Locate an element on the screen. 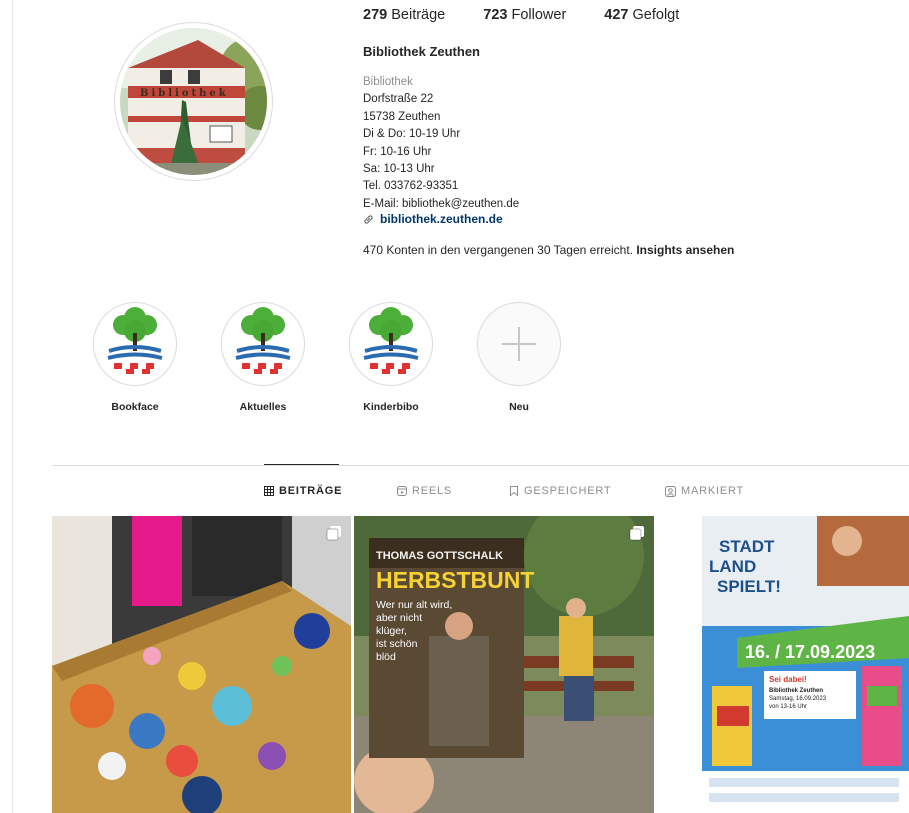 The width and height of the screenshot is (909, 813). post-image is located at coordinates (201, 664).